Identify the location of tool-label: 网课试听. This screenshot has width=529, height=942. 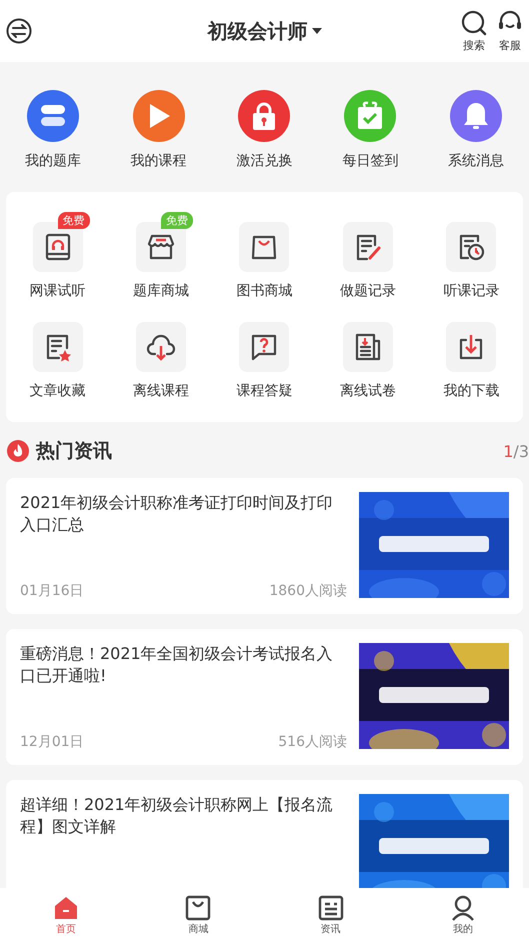
(58, 291).